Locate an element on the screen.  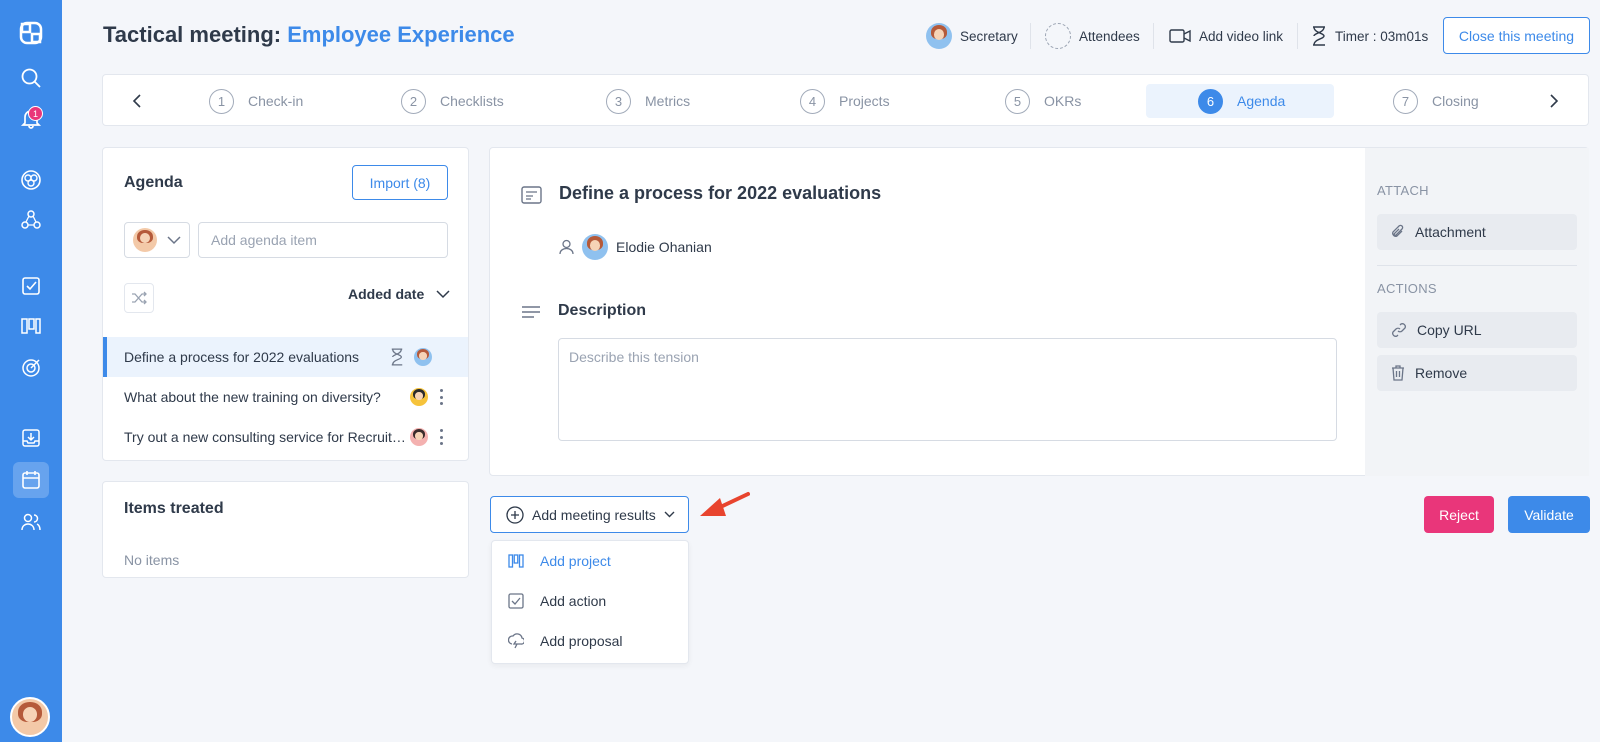
step-metrics: 3 Metrics is located at coordinates (648, 101).